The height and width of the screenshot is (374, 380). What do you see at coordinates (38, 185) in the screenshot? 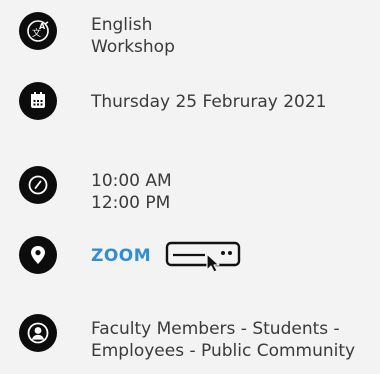
I see `clock-icon` at bounding box center [38, 185].